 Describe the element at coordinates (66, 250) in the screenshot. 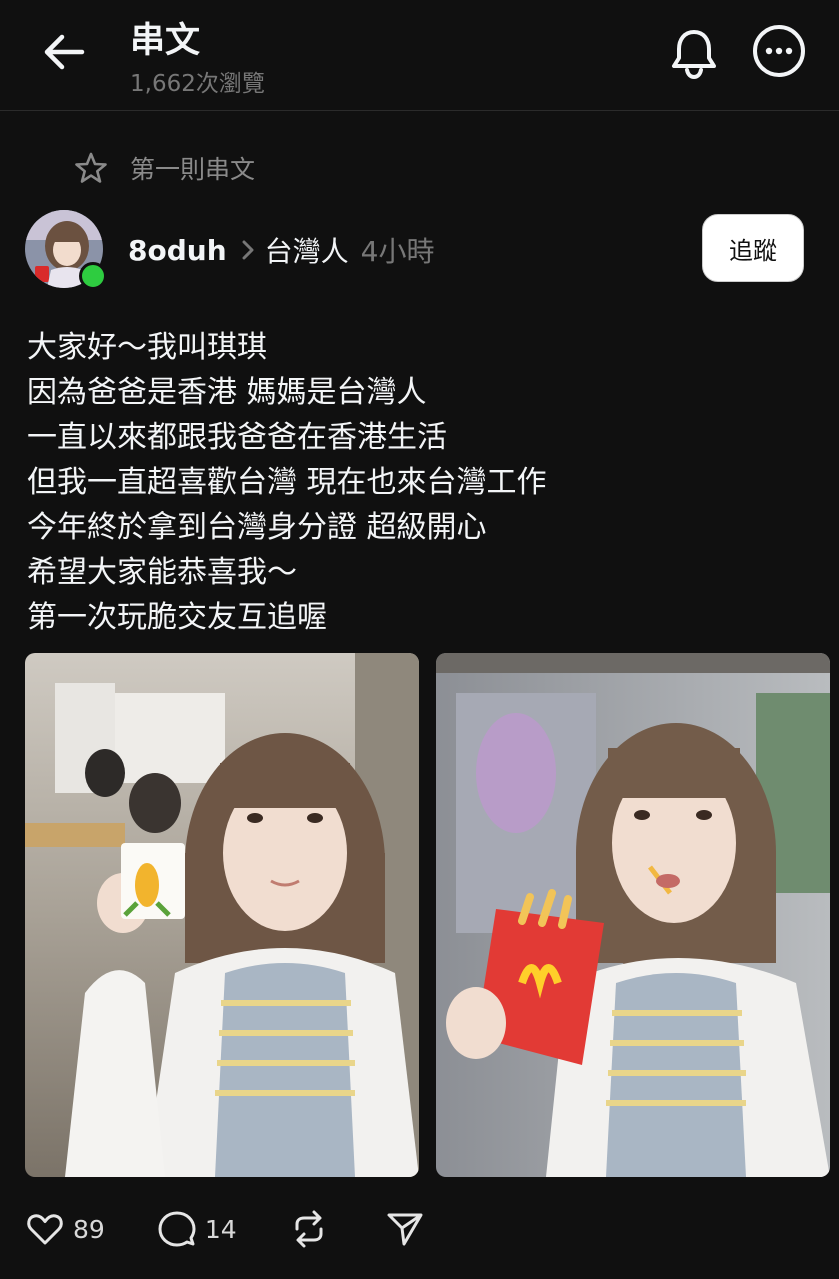

I see `avatar` at that location.